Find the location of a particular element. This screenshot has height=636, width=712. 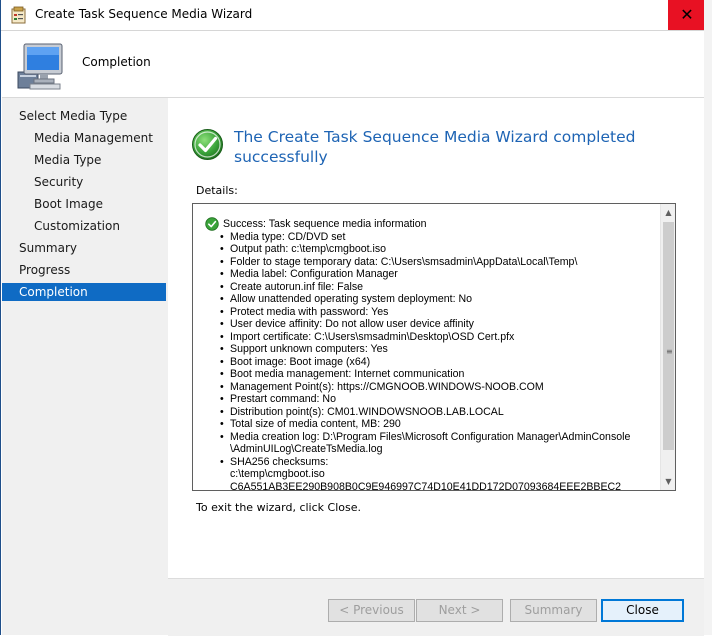

details-label: Details: is located at coordinates (217, 190).